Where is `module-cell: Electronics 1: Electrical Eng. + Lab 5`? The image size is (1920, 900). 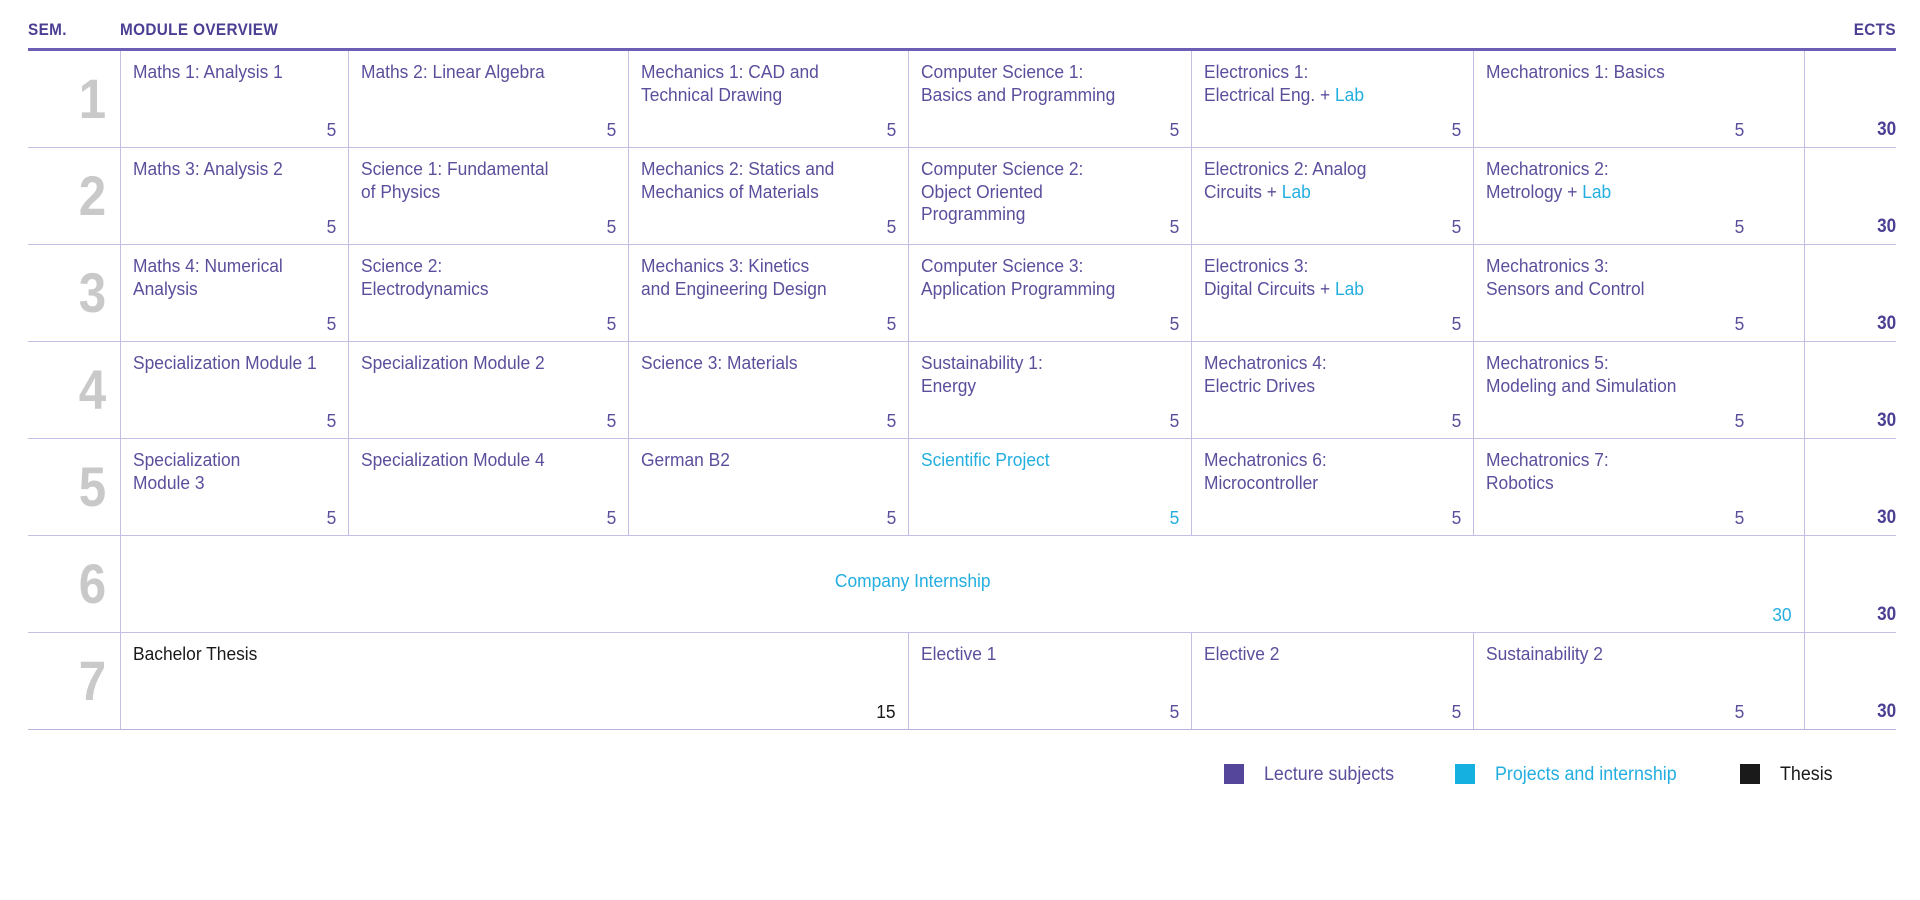
module-cell: Electronics 1: Electrical Eng. + Lab 5 is located at coordinates (1332, 99).